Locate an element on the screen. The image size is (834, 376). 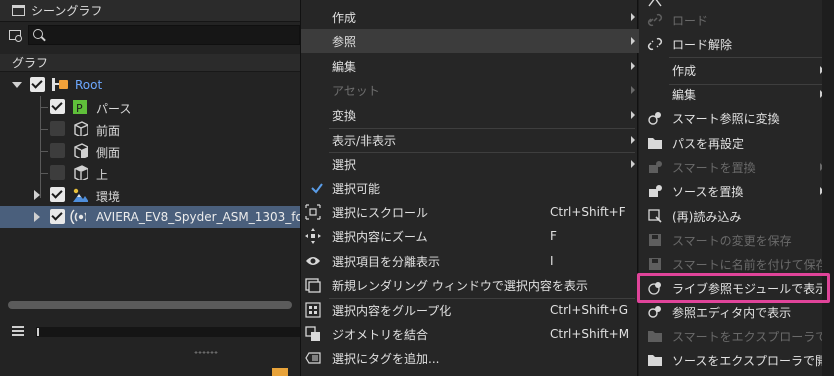
submenu-item-label: (再)読み込み is located at coordinates (707, 216).